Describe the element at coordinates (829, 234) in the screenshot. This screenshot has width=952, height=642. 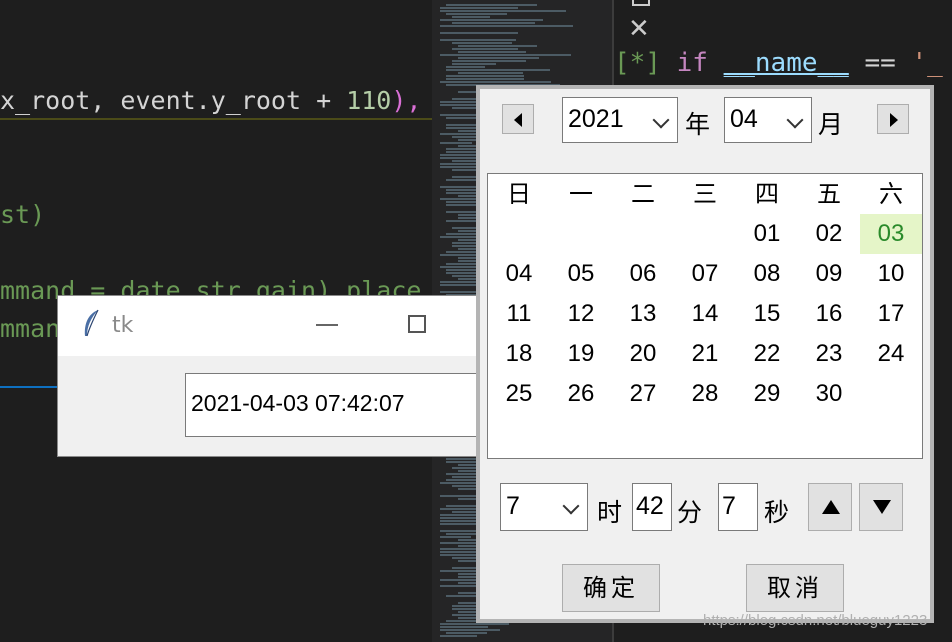
I see `calendar-day: 02` at that location.